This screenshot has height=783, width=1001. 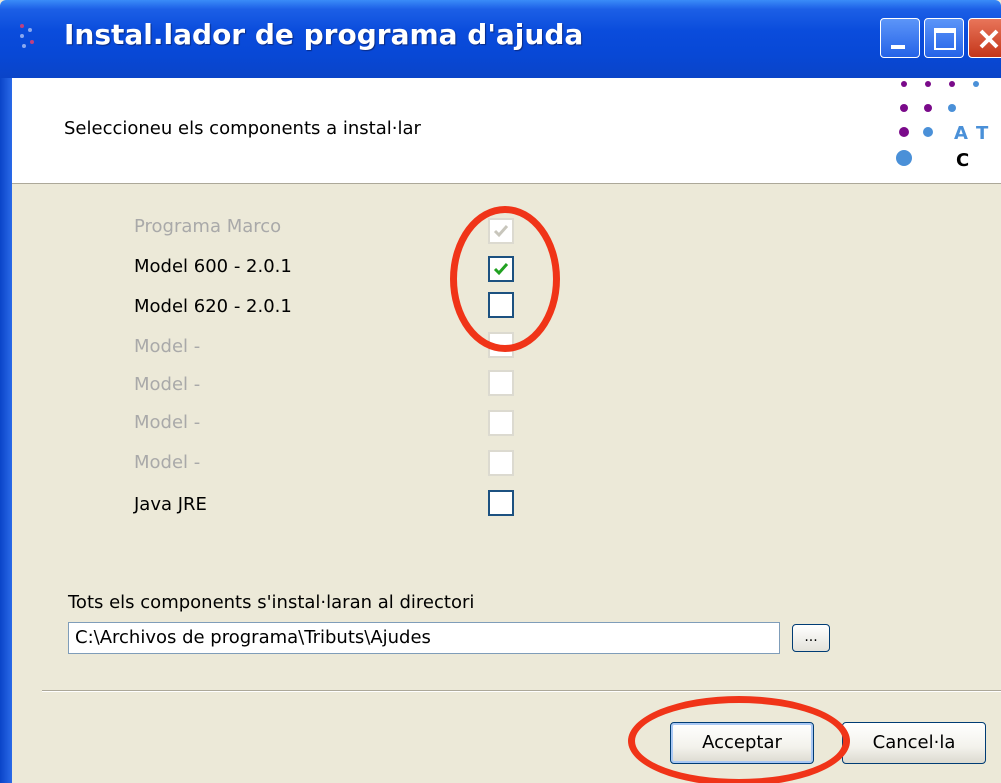 What do you see at coordinates (989, 39) in the screenshot?
I see `close-icon` at bounding box center [989, 39].